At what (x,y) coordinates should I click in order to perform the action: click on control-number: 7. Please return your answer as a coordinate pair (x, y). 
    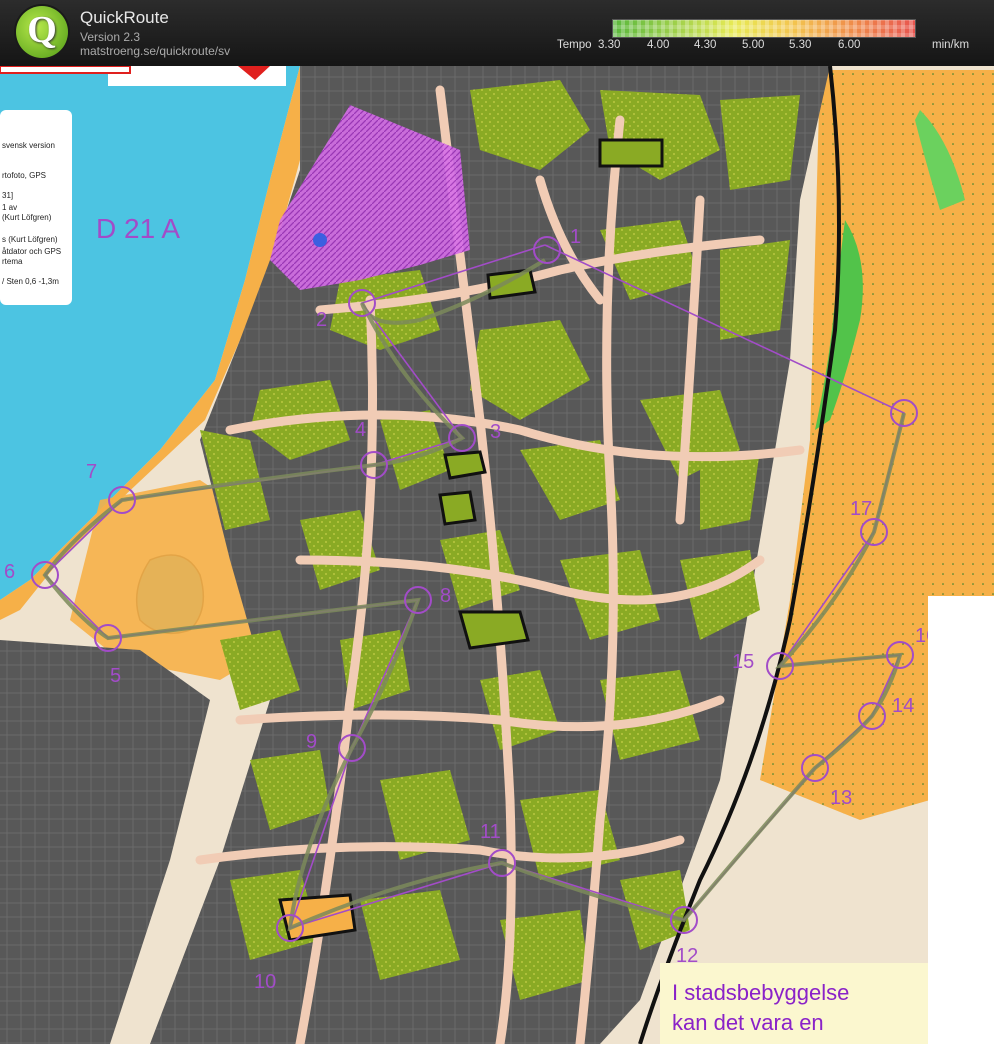
    Looking at the image, I should click on (91, 472).